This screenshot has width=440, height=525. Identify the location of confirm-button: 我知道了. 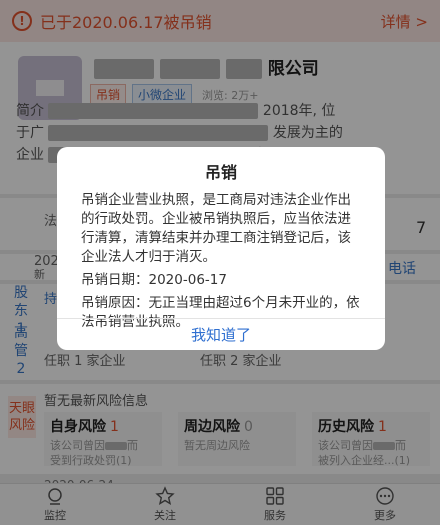
(221, 334).